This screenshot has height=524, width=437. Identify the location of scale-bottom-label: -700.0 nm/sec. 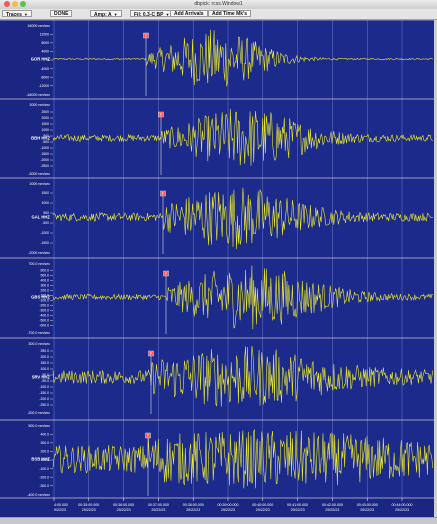
(38, 333).